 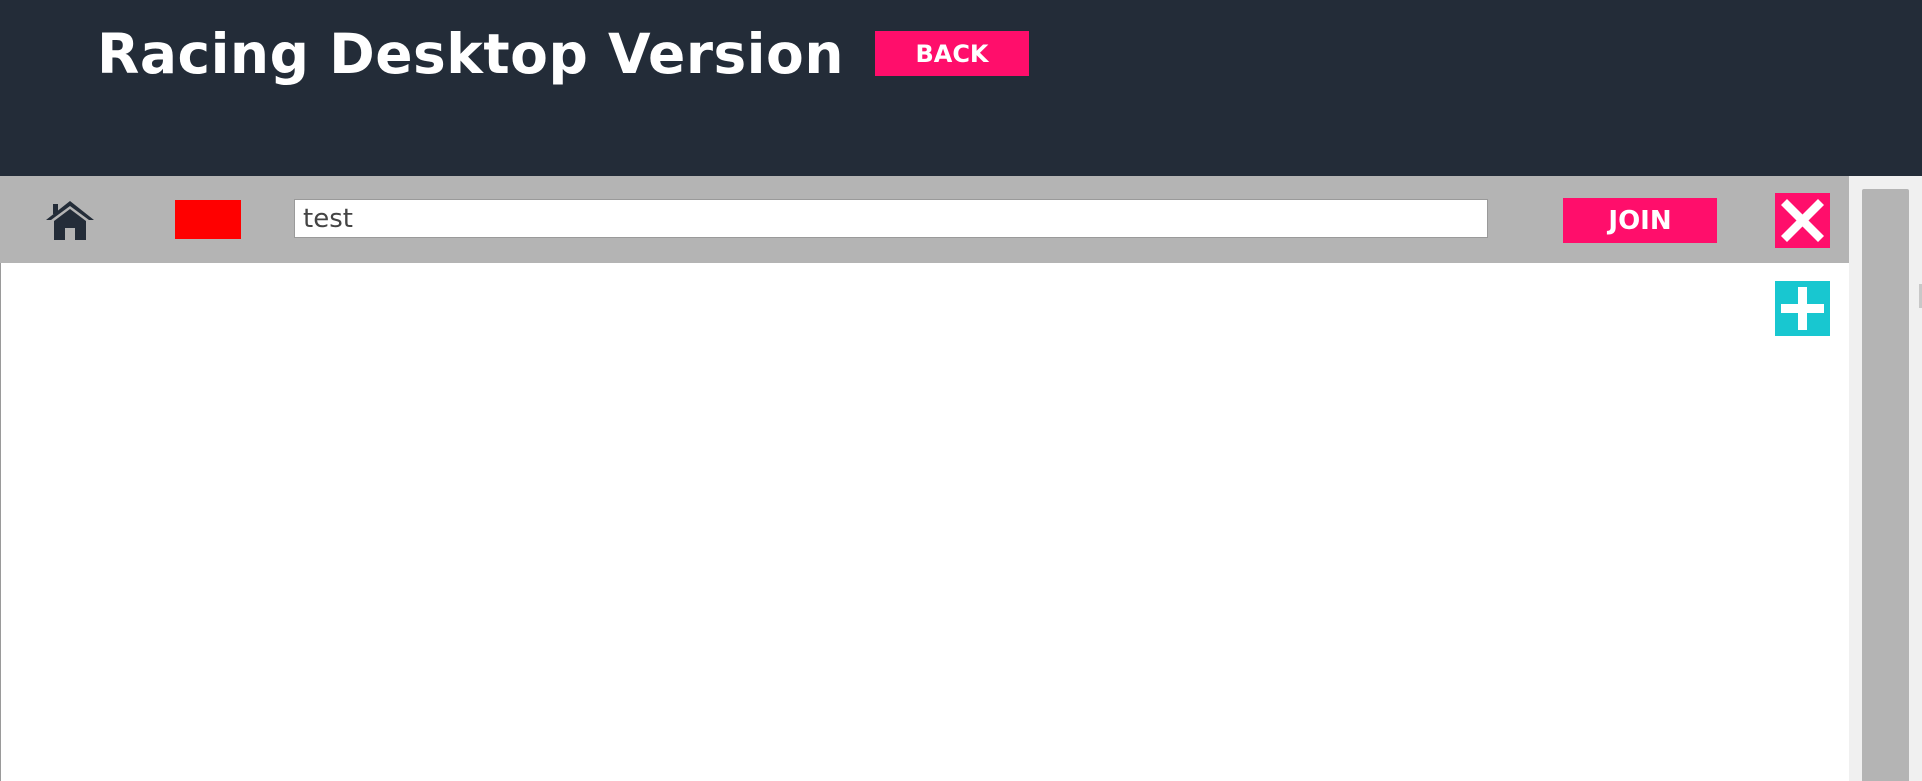 I want to click on page-title: Racing Desktop Version, so click(x=470, y=54).